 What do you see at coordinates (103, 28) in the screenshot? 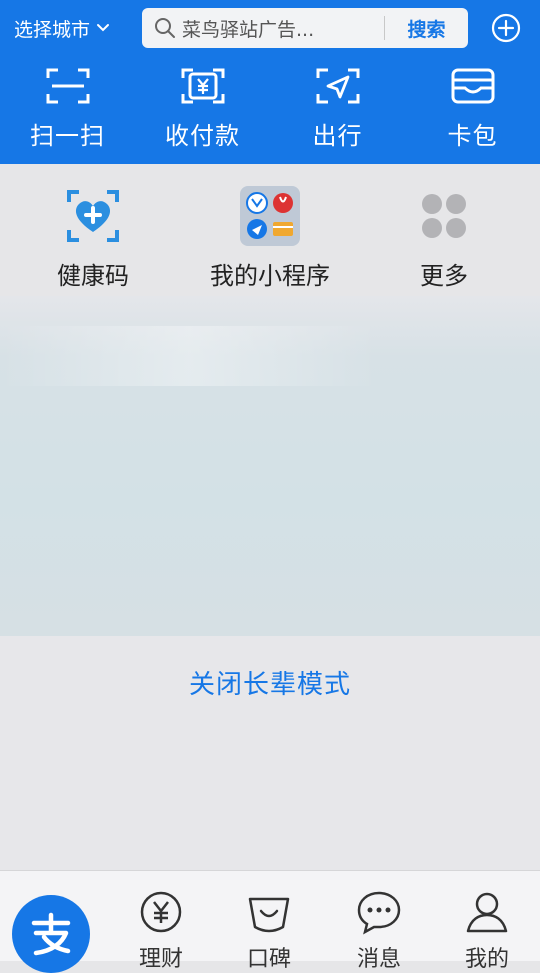
I see `chevron-down-icon` at bounding box center [103, 28].